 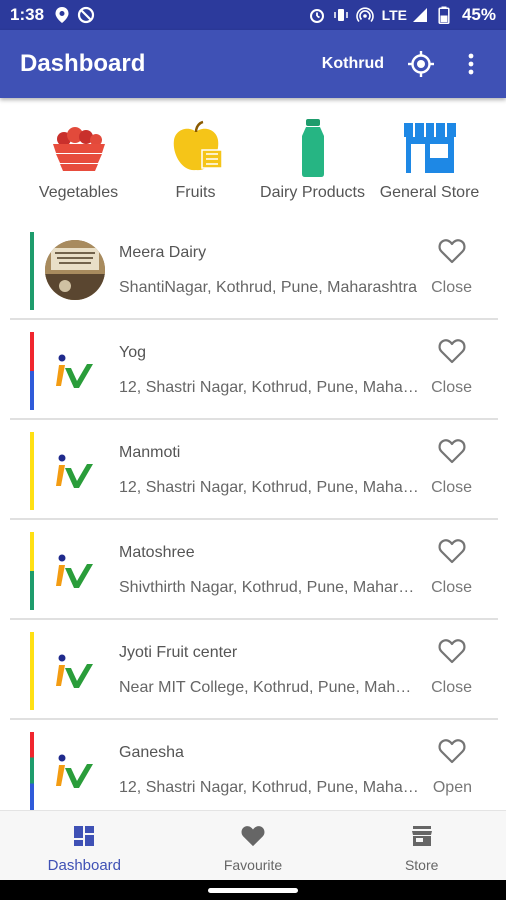 I want to click on network-type: LTE, so click(x=394, y=15).